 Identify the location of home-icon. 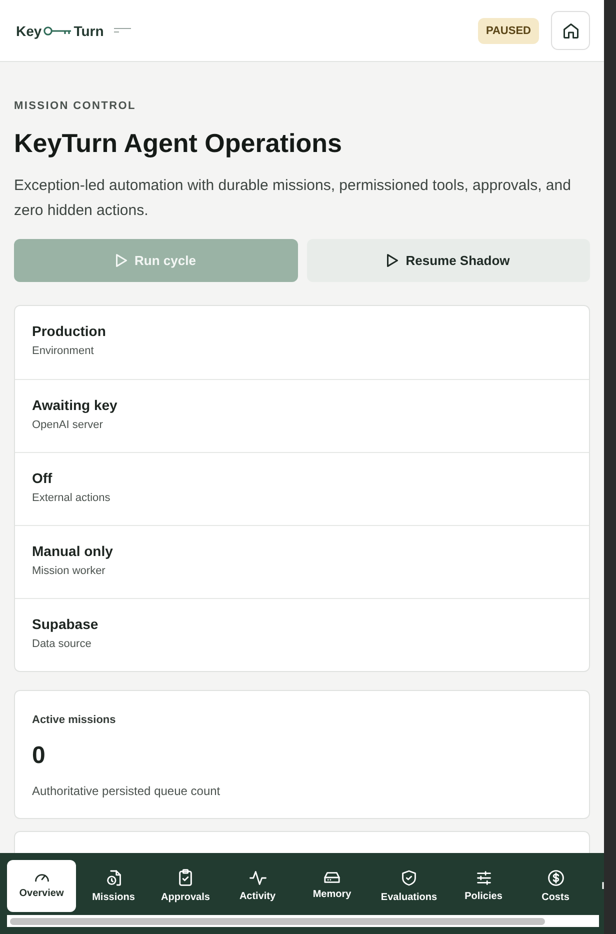
(571, 31).